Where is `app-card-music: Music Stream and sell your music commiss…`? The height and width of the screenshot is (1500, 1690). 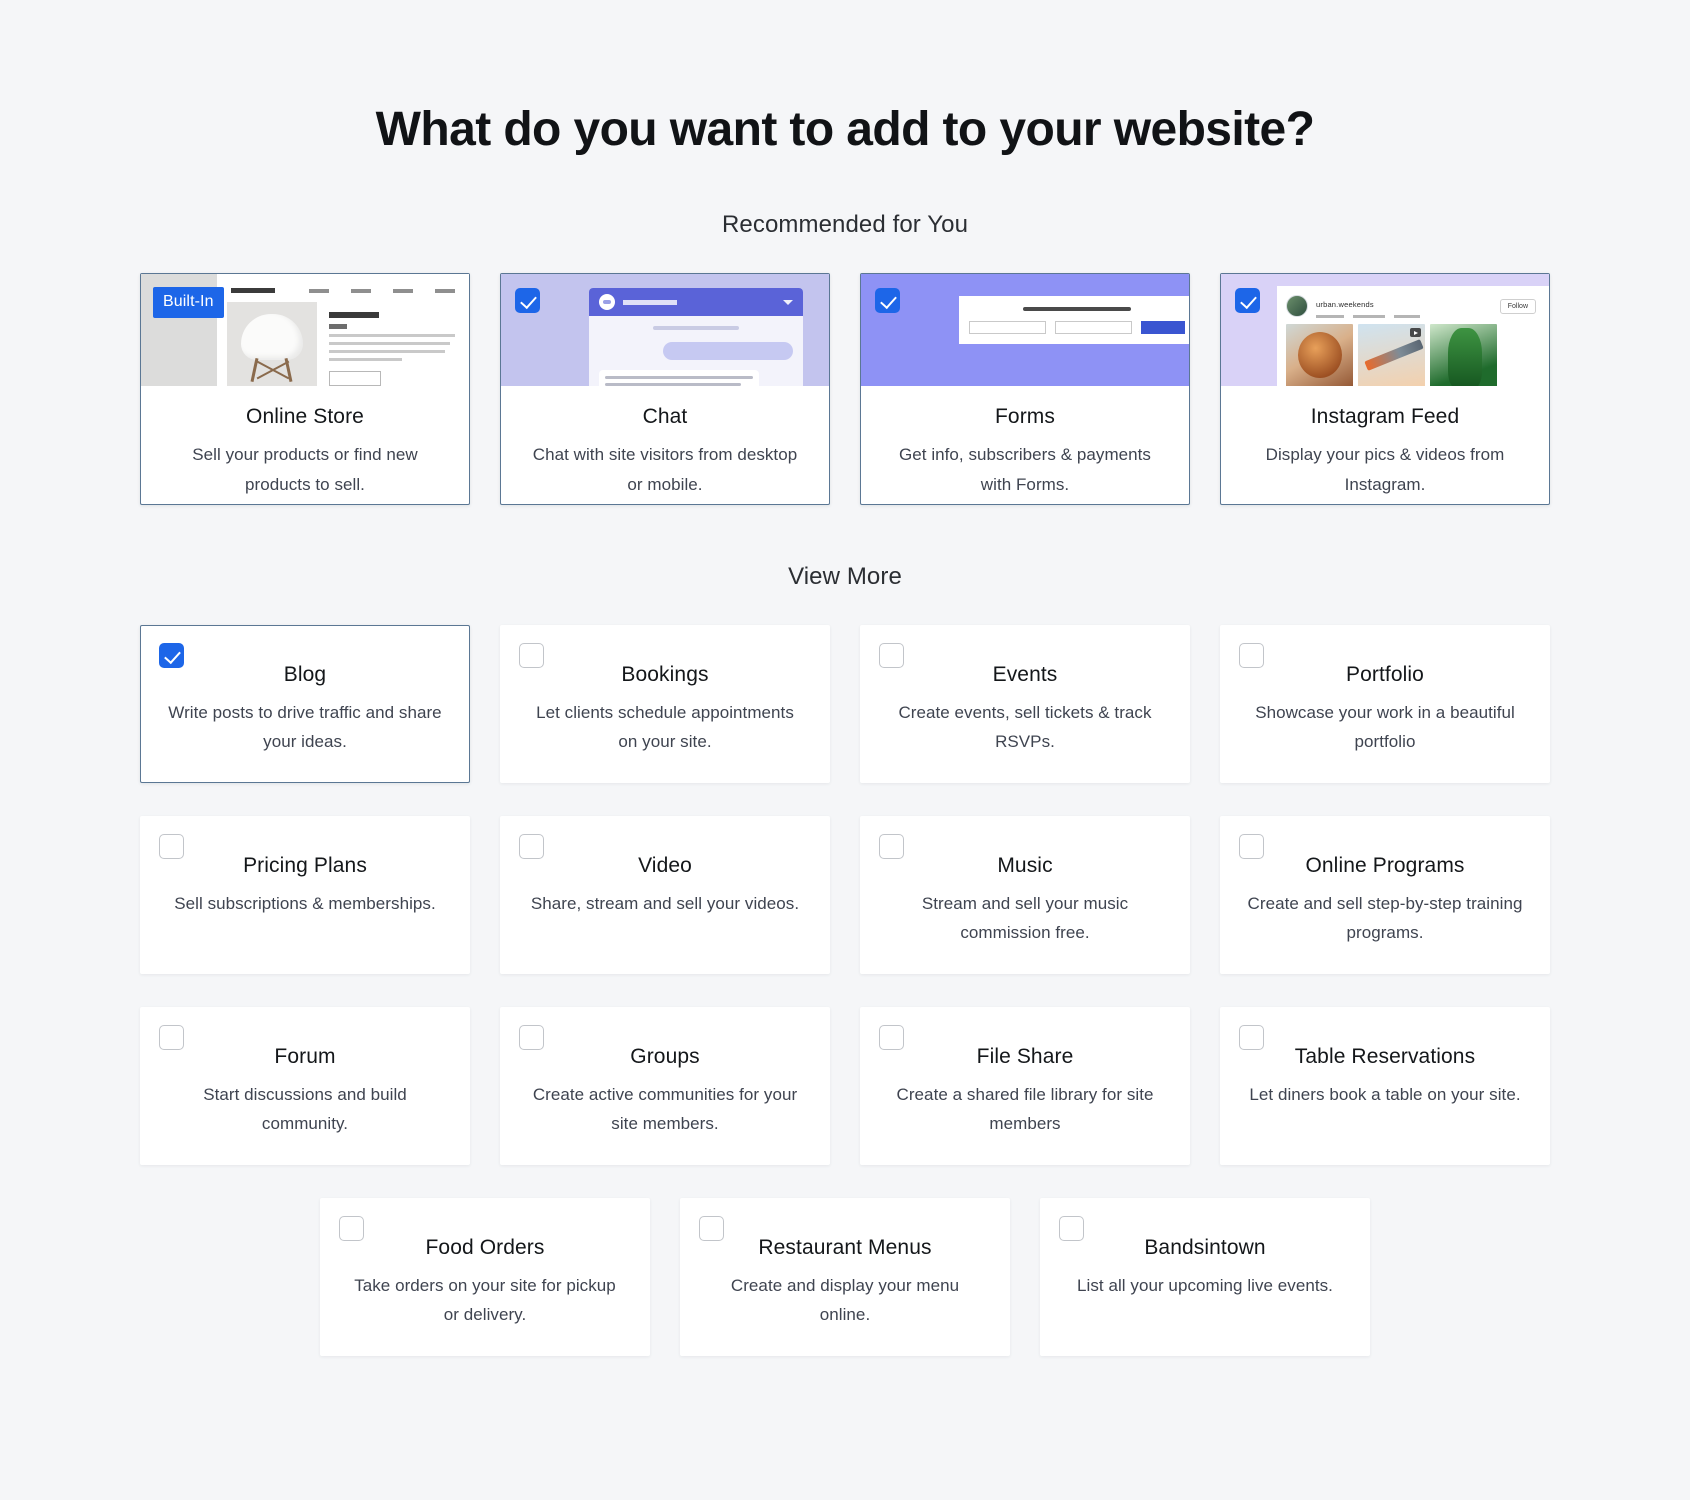
app-card-music: Music Stream and sell your music commiss… is located at coordinates (1025, 895).